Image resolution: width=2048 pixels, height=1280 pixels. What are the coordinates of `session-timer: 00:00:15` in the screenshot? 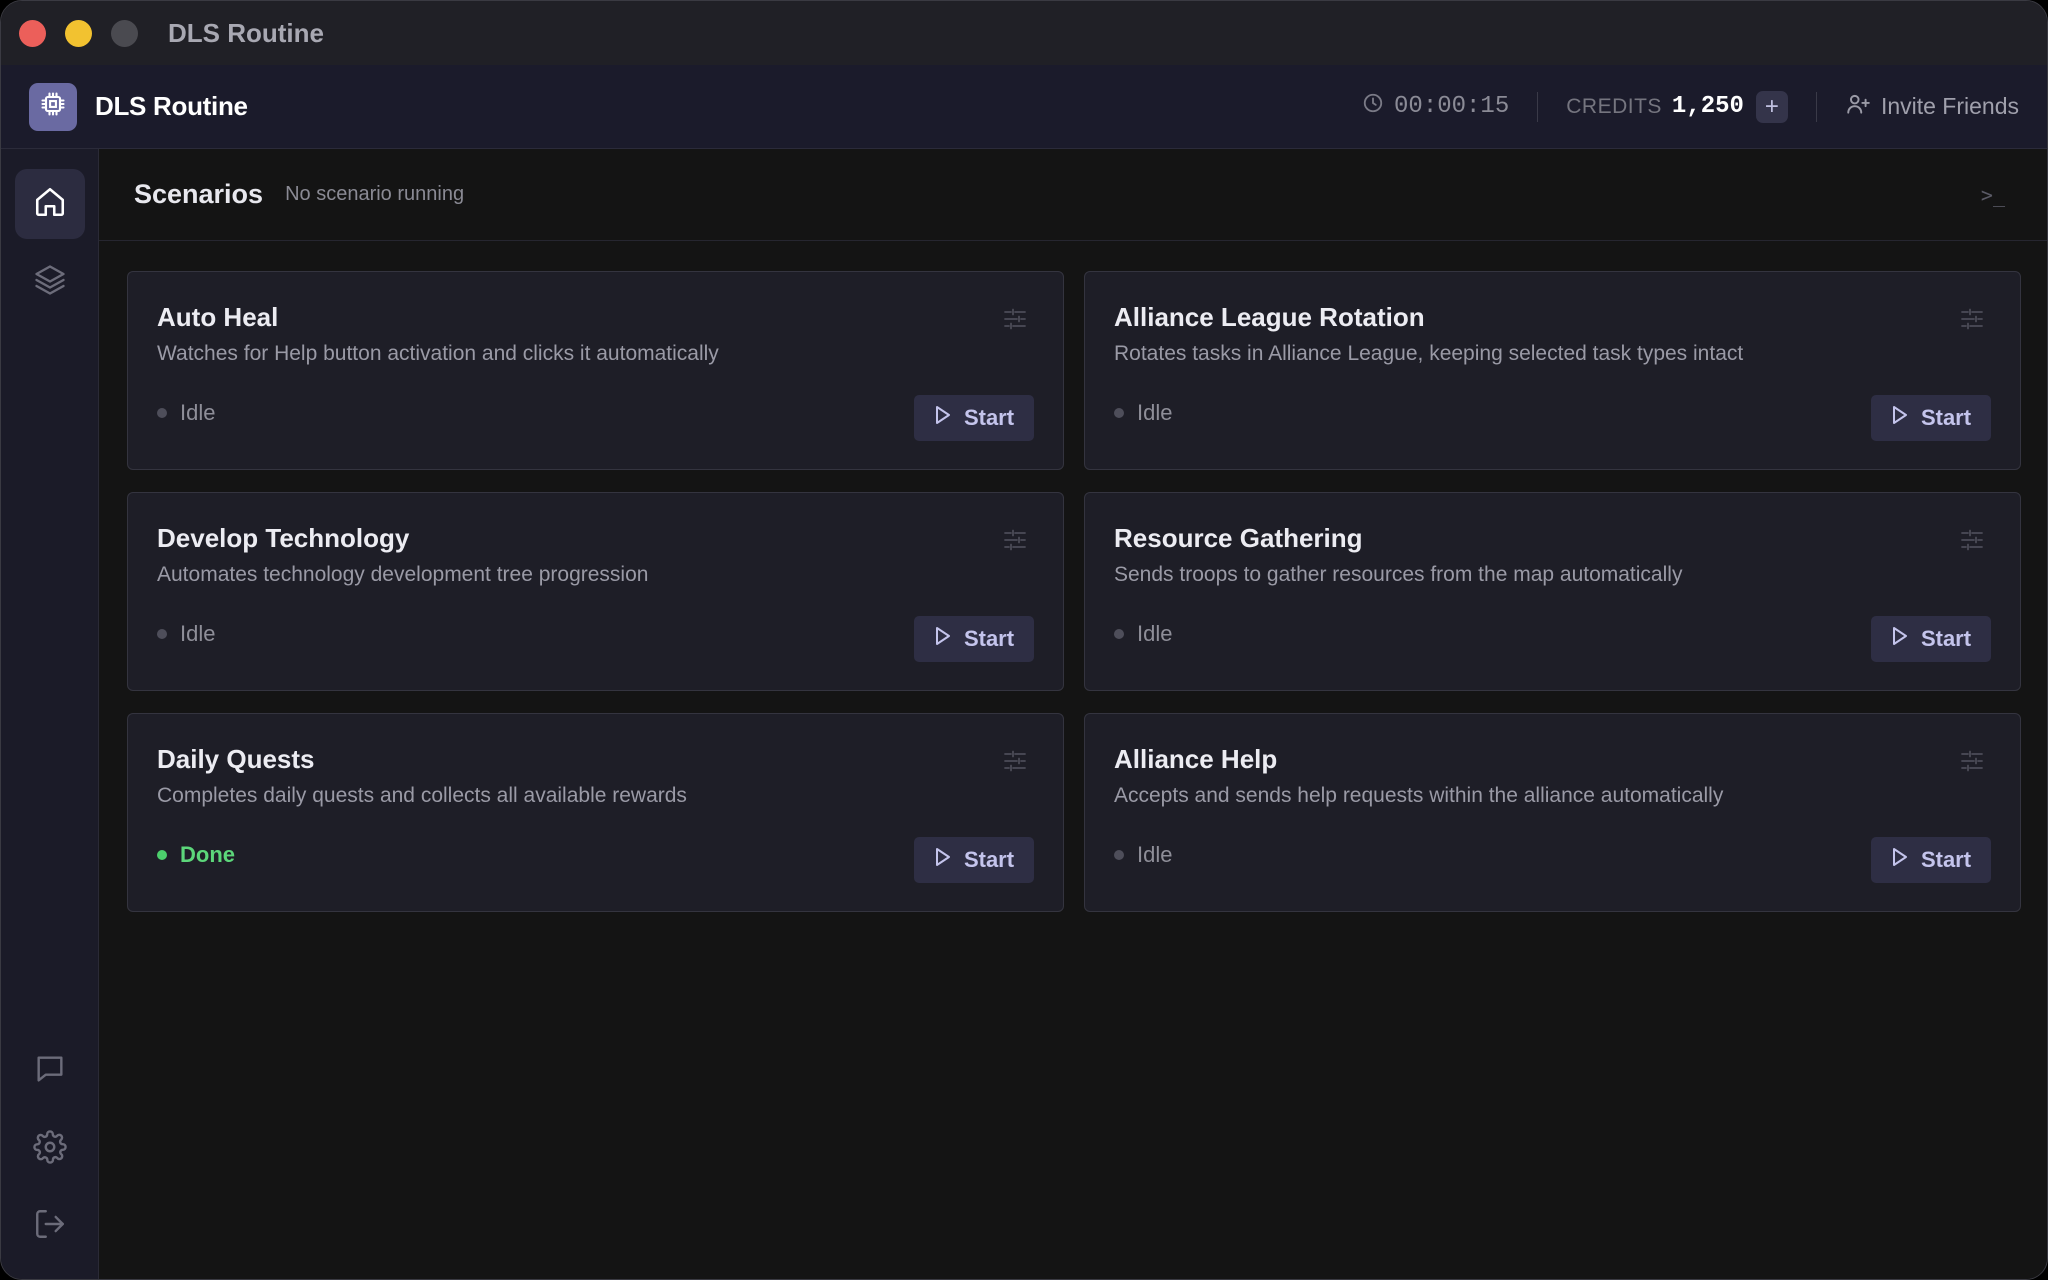 It's located at (1435, 107).